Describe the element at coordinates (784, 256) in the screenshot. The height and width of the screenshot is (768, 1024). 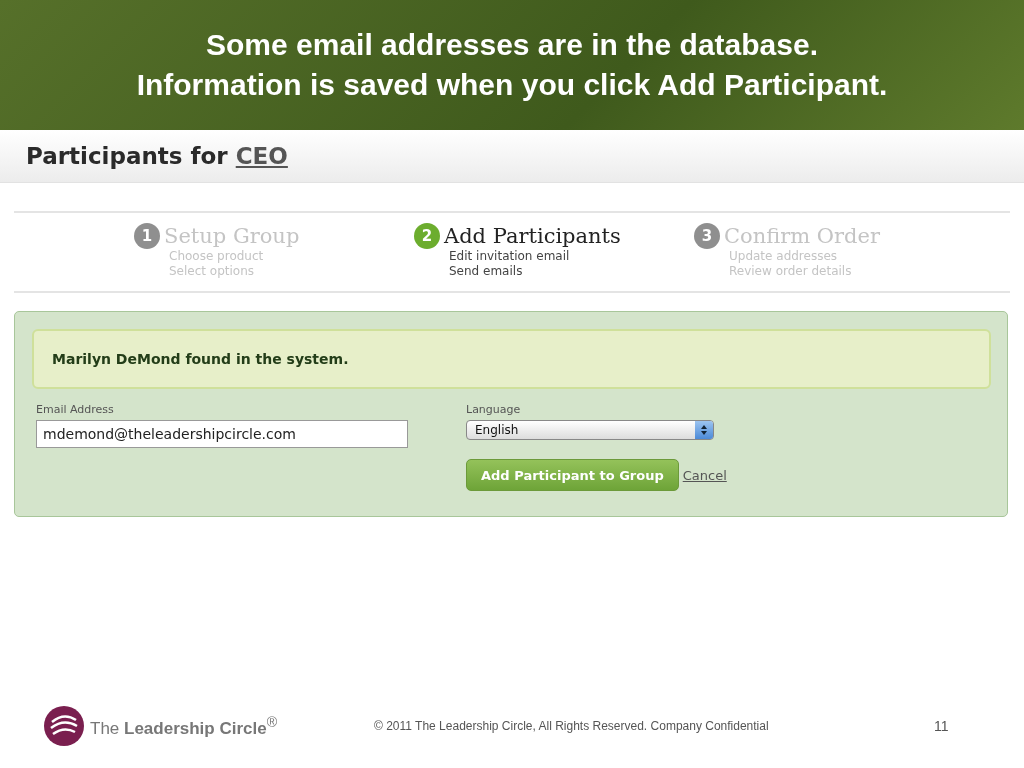
I see `step-description: Update addresses` at that location.